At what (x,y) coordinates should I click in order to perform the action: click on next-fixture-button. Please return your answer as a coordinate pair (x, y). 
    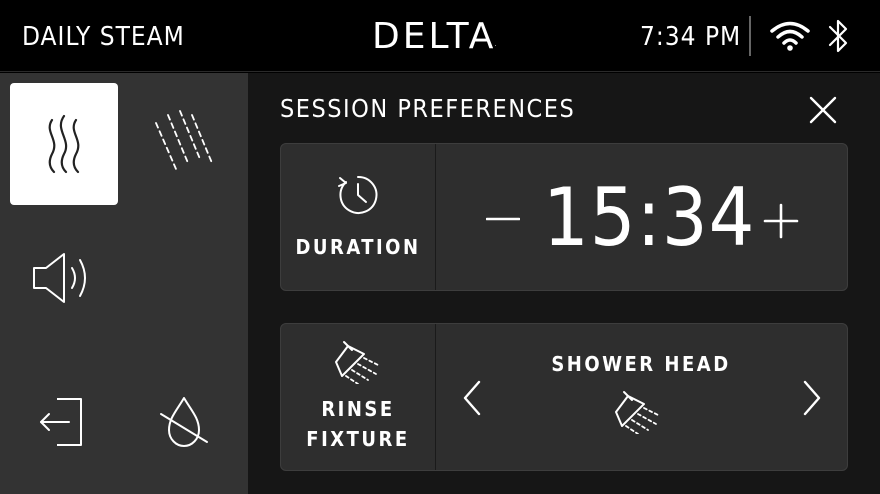
    Looking at the image, I should click on (812, 398).